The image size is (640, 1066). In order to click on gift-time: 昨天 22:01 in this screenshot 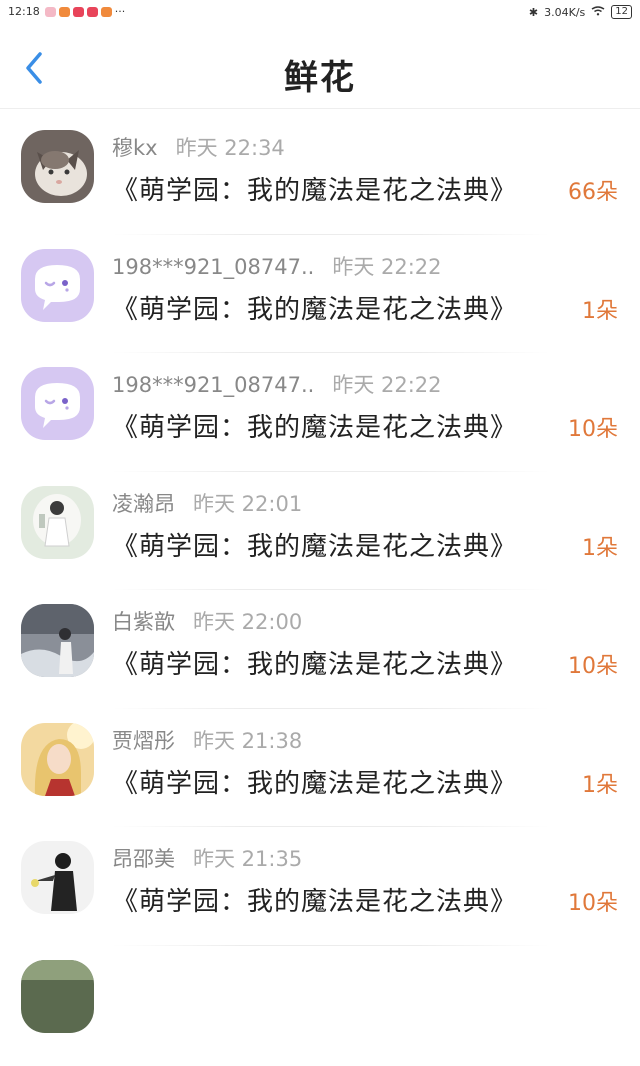, I will do `click(247, 504)`.